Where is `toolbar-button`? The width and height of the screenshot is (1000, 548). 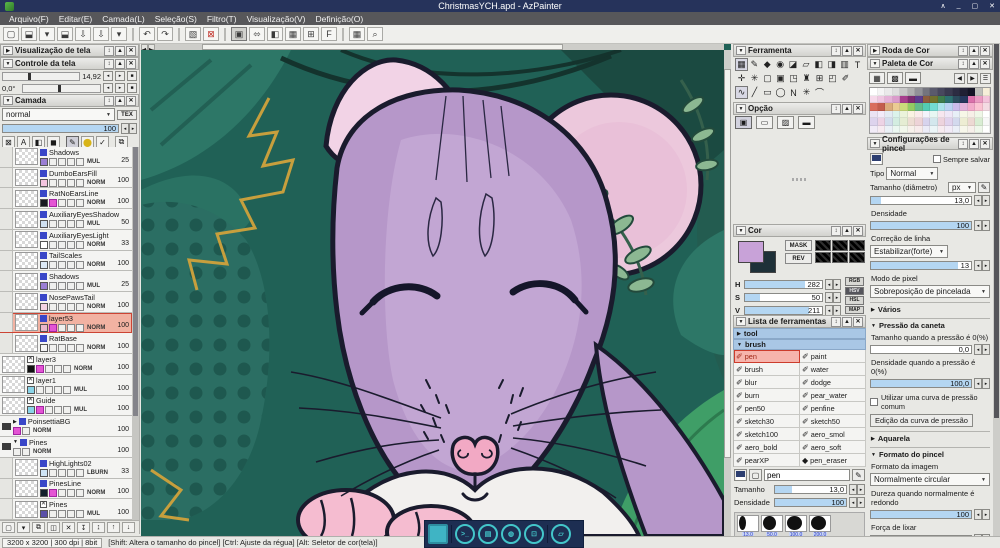
toolbar-button is located at coordinates (225, 34).